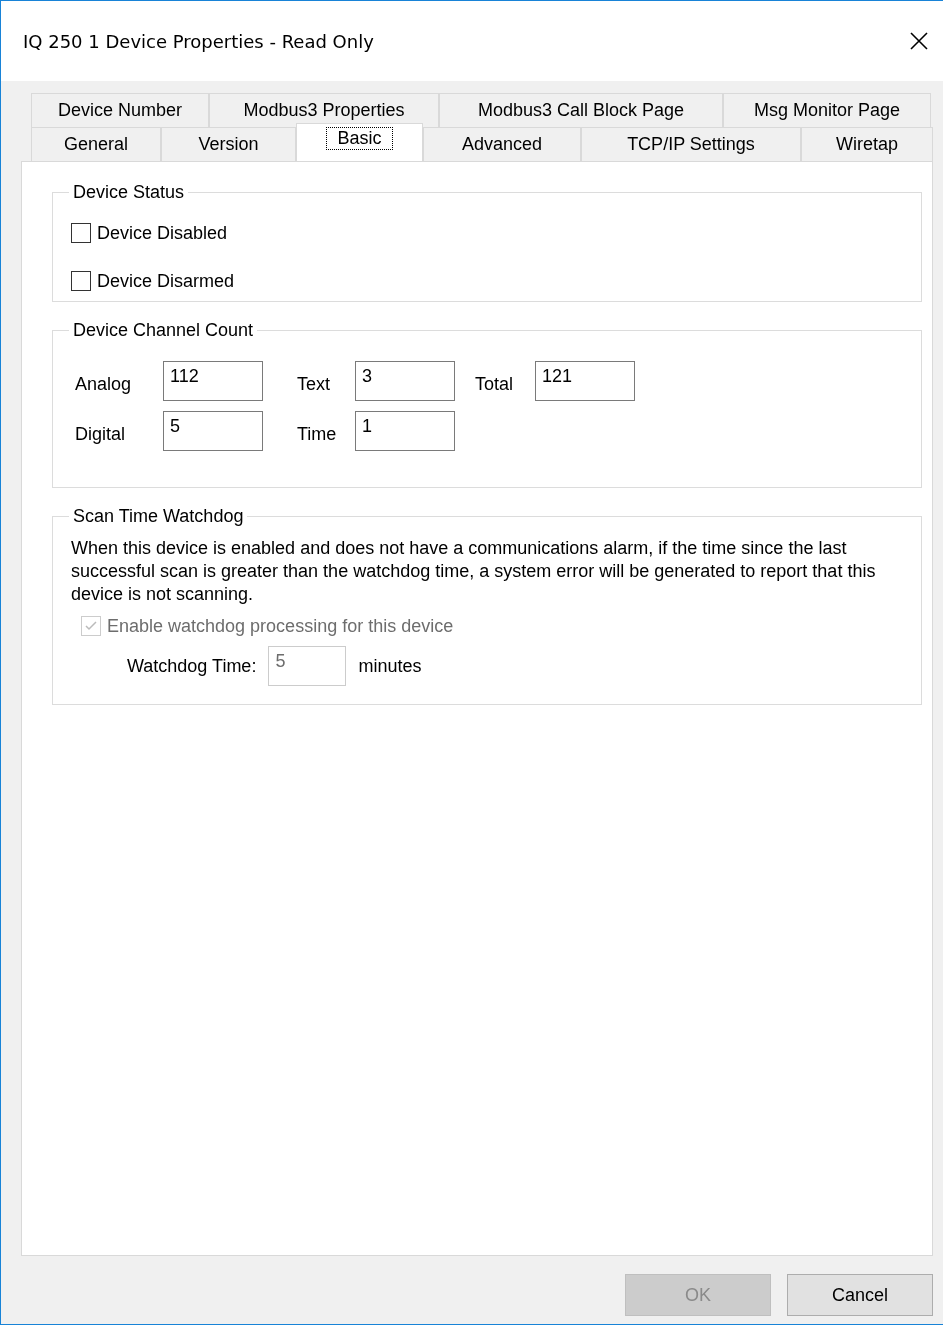 The width and height of the screenshot is (943, 1325). What do you see at coordinates (158, 516) in the screenshot?
I see `group-title: Scan Time Watchdog` at bounding box center [158, 516].